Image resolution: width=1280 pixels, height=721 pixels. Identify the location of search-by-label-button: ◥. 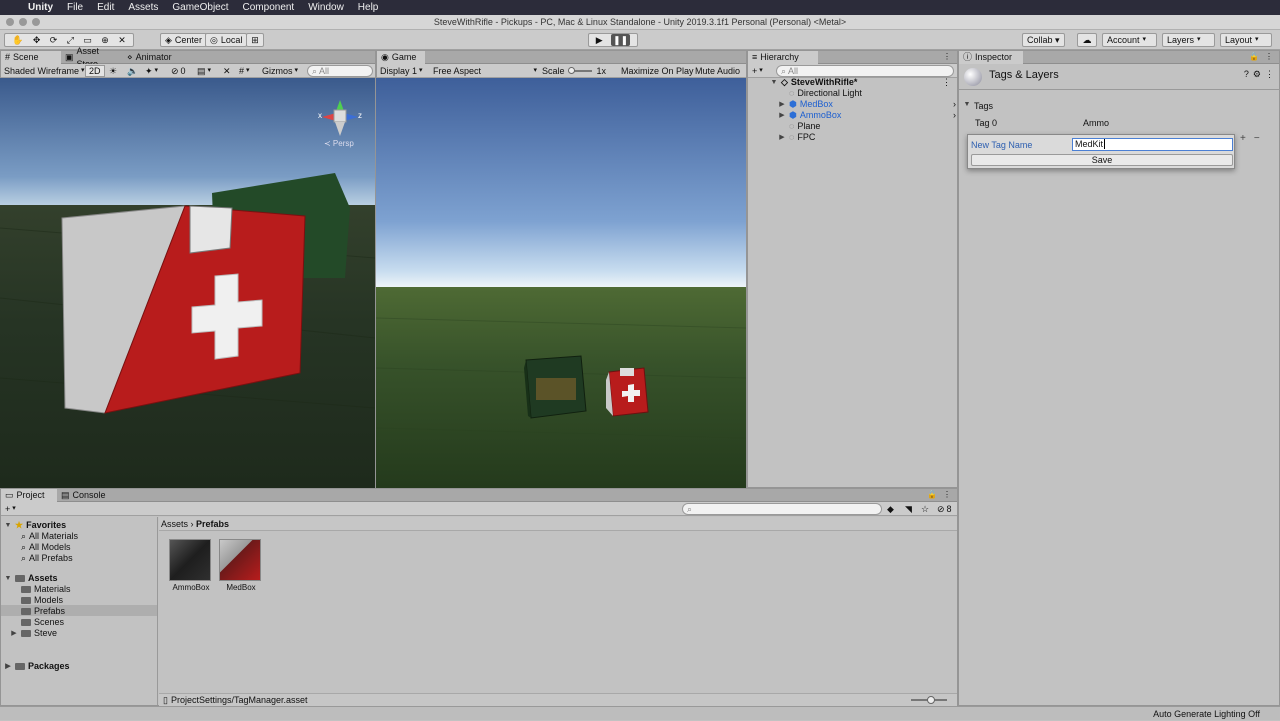
(908, 509).